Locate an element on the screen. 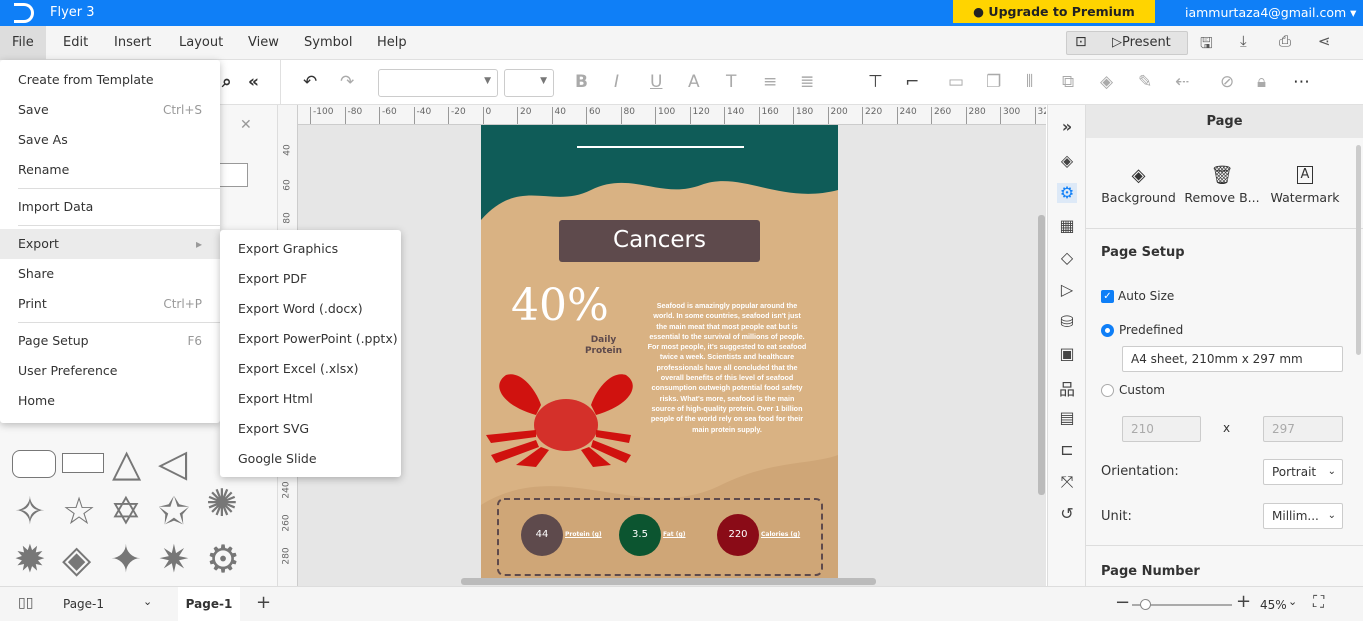  chevron-down-icon: ⌄ is located at coordinates (147, 601).